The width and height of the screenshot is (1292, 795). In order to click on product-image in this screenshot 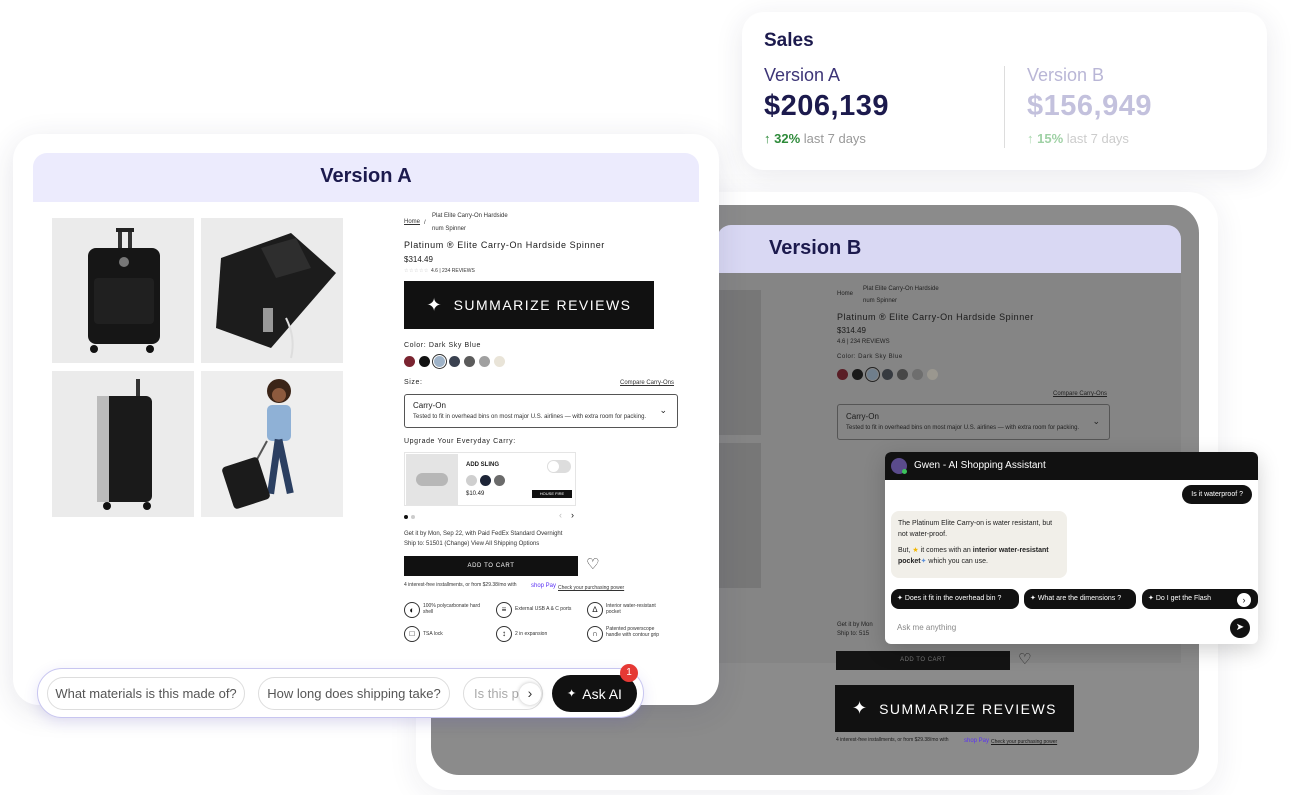, I will do `click(739, 362)`.